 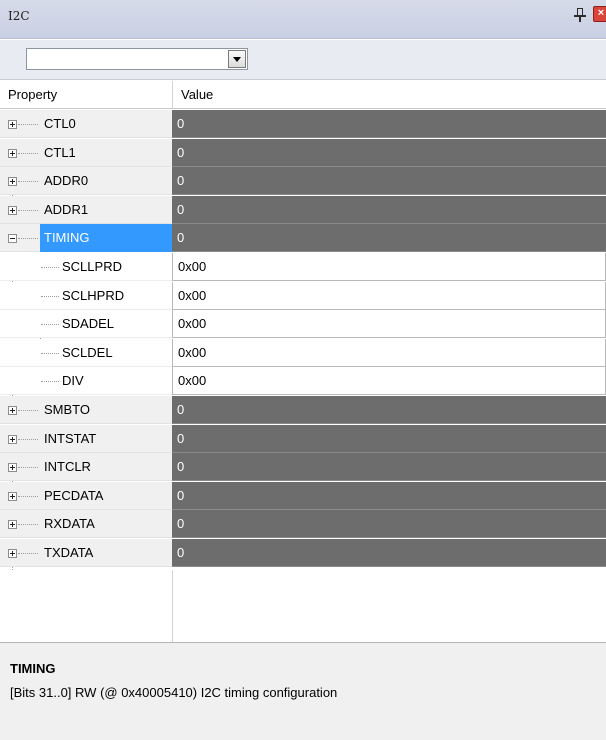 I want to click on grid-row: ADDR1 0, so click(x=303, y=210).